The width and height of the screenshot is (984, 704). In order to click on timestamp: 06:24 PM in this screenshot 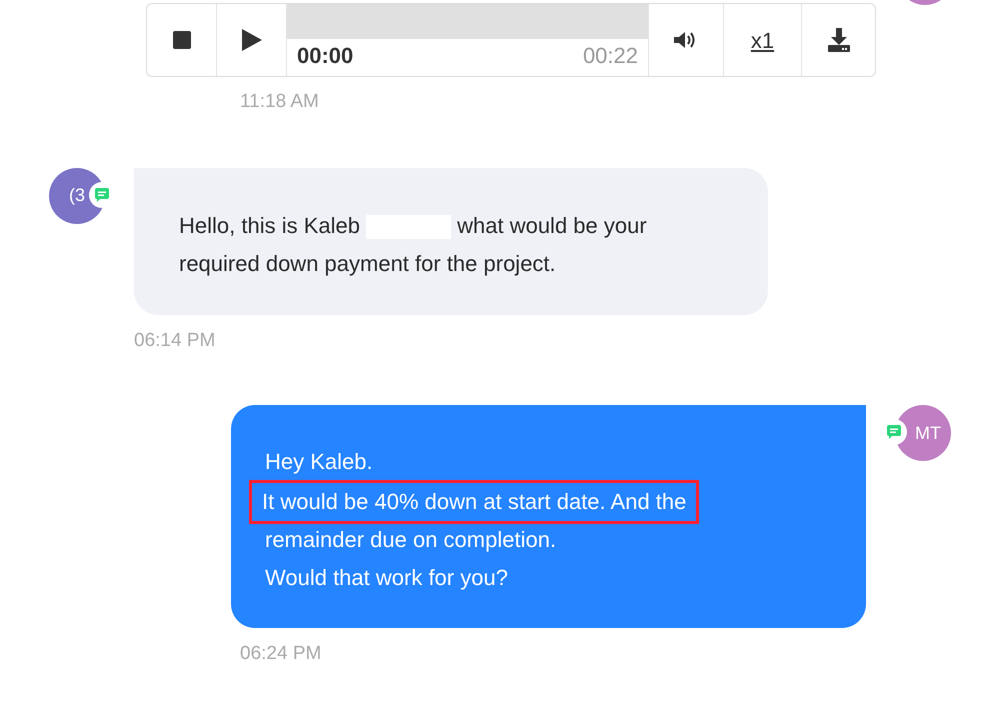, I will do `click(280, 654)`.